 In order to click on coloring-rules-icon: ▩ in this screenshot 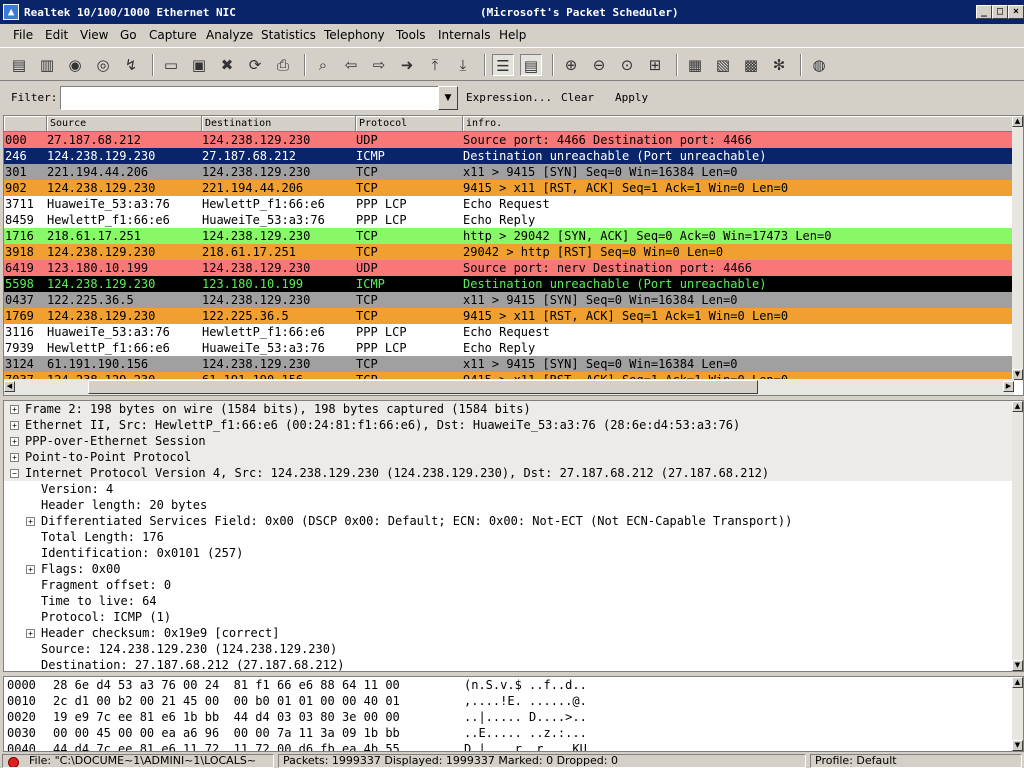, I will do `click(751, 65)`.